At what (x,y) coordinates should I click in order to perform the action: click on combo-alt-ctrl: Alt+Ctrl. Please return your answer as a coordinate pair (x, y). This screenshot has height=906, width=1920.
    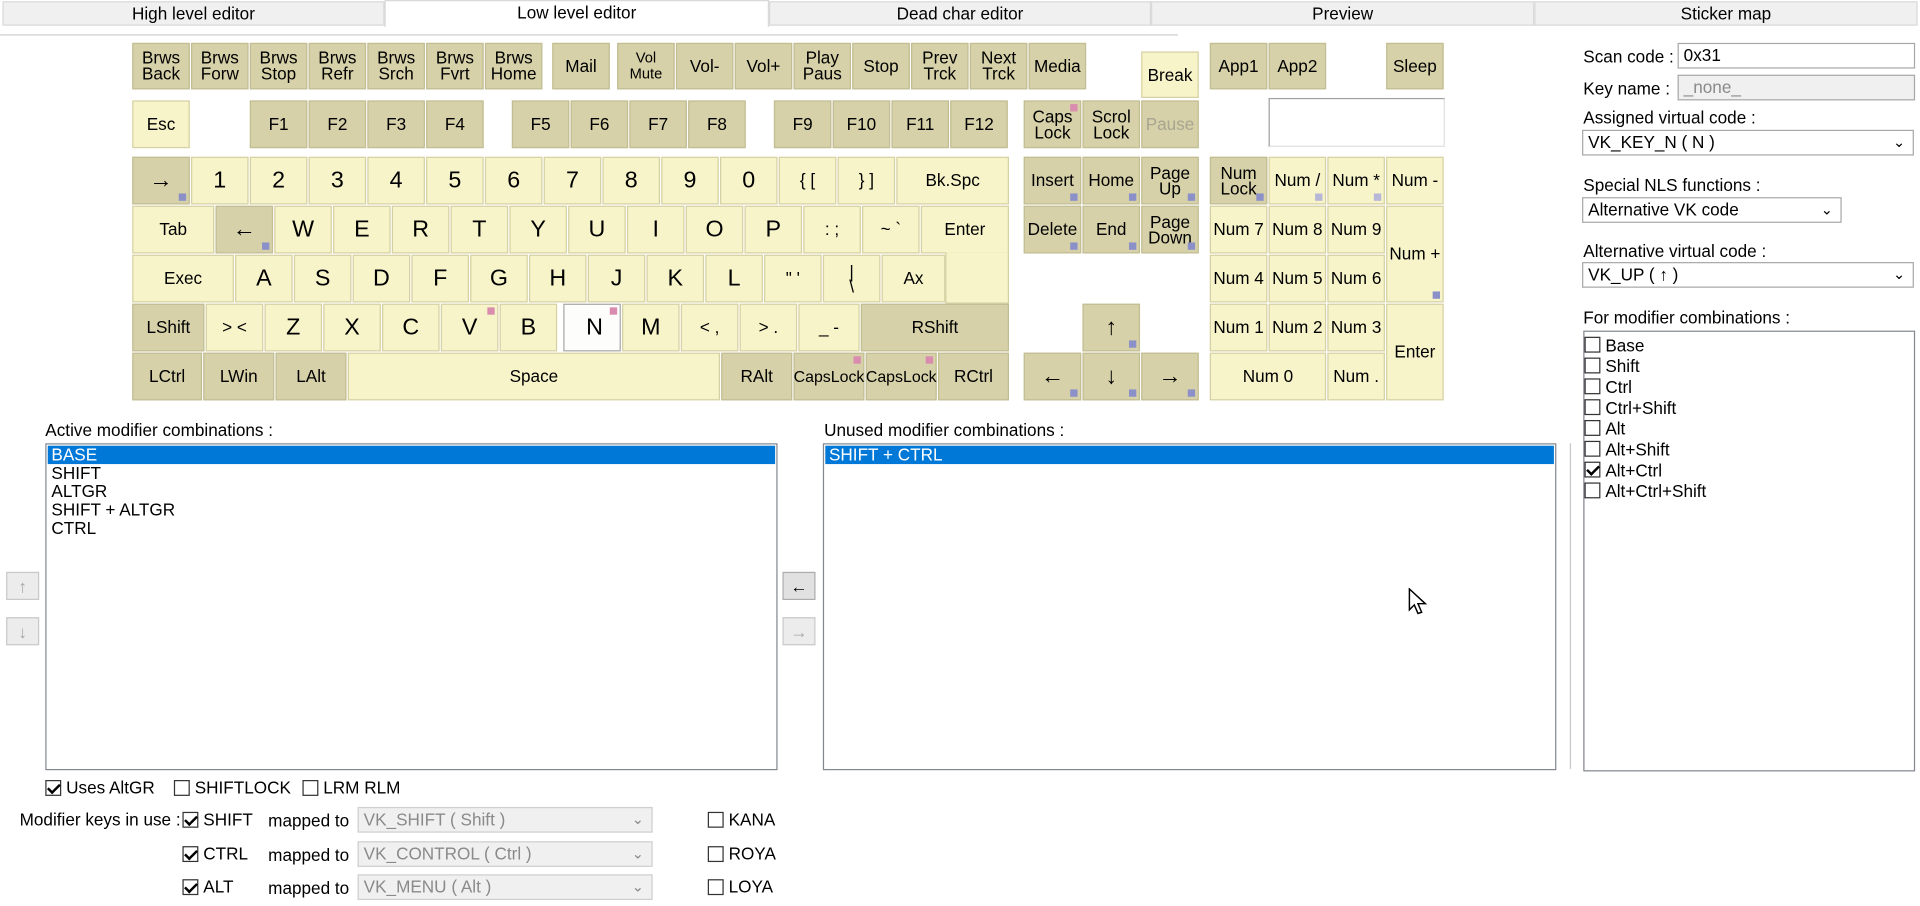
    Looking at the image, I should click on (1749, 469).